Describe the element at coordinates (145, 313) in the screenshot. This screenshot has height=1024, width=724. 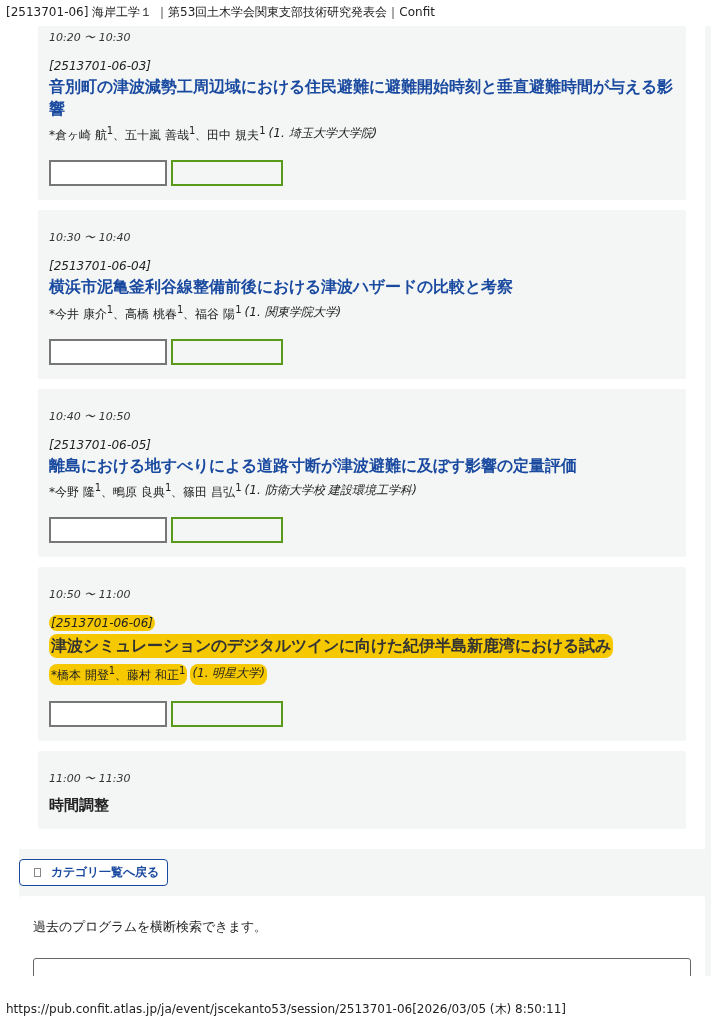
I see `author-list: *今井 康介$^{1}$、高橋 桃春$^{1}$、福谷 陽$^{1}$` at that location.